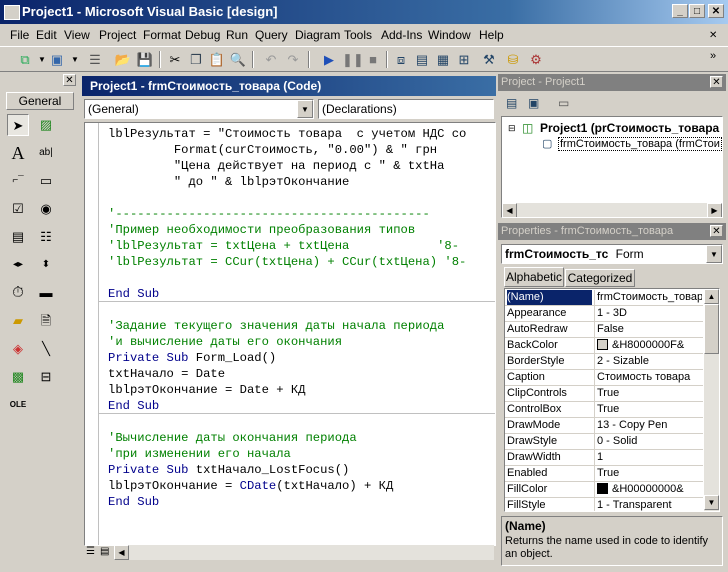 The width and height of the screenshot is (728, 572). Describe the element at coordinates (117, 35) in the screenshot. I see `menu-project: Project` at that location.